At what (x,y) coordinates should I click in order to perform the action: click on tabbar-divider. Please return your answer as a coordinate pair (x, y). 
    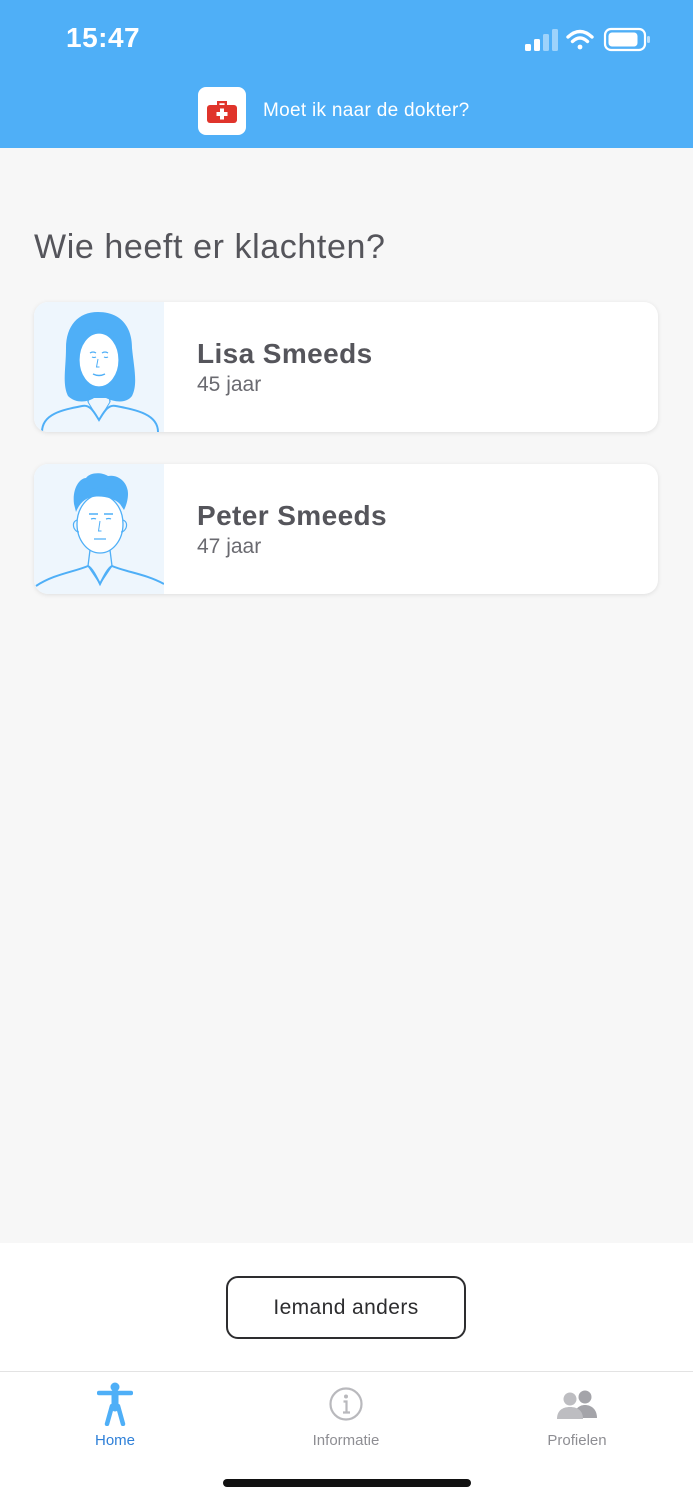
    Looking at the image, I should click on (346, 1371).